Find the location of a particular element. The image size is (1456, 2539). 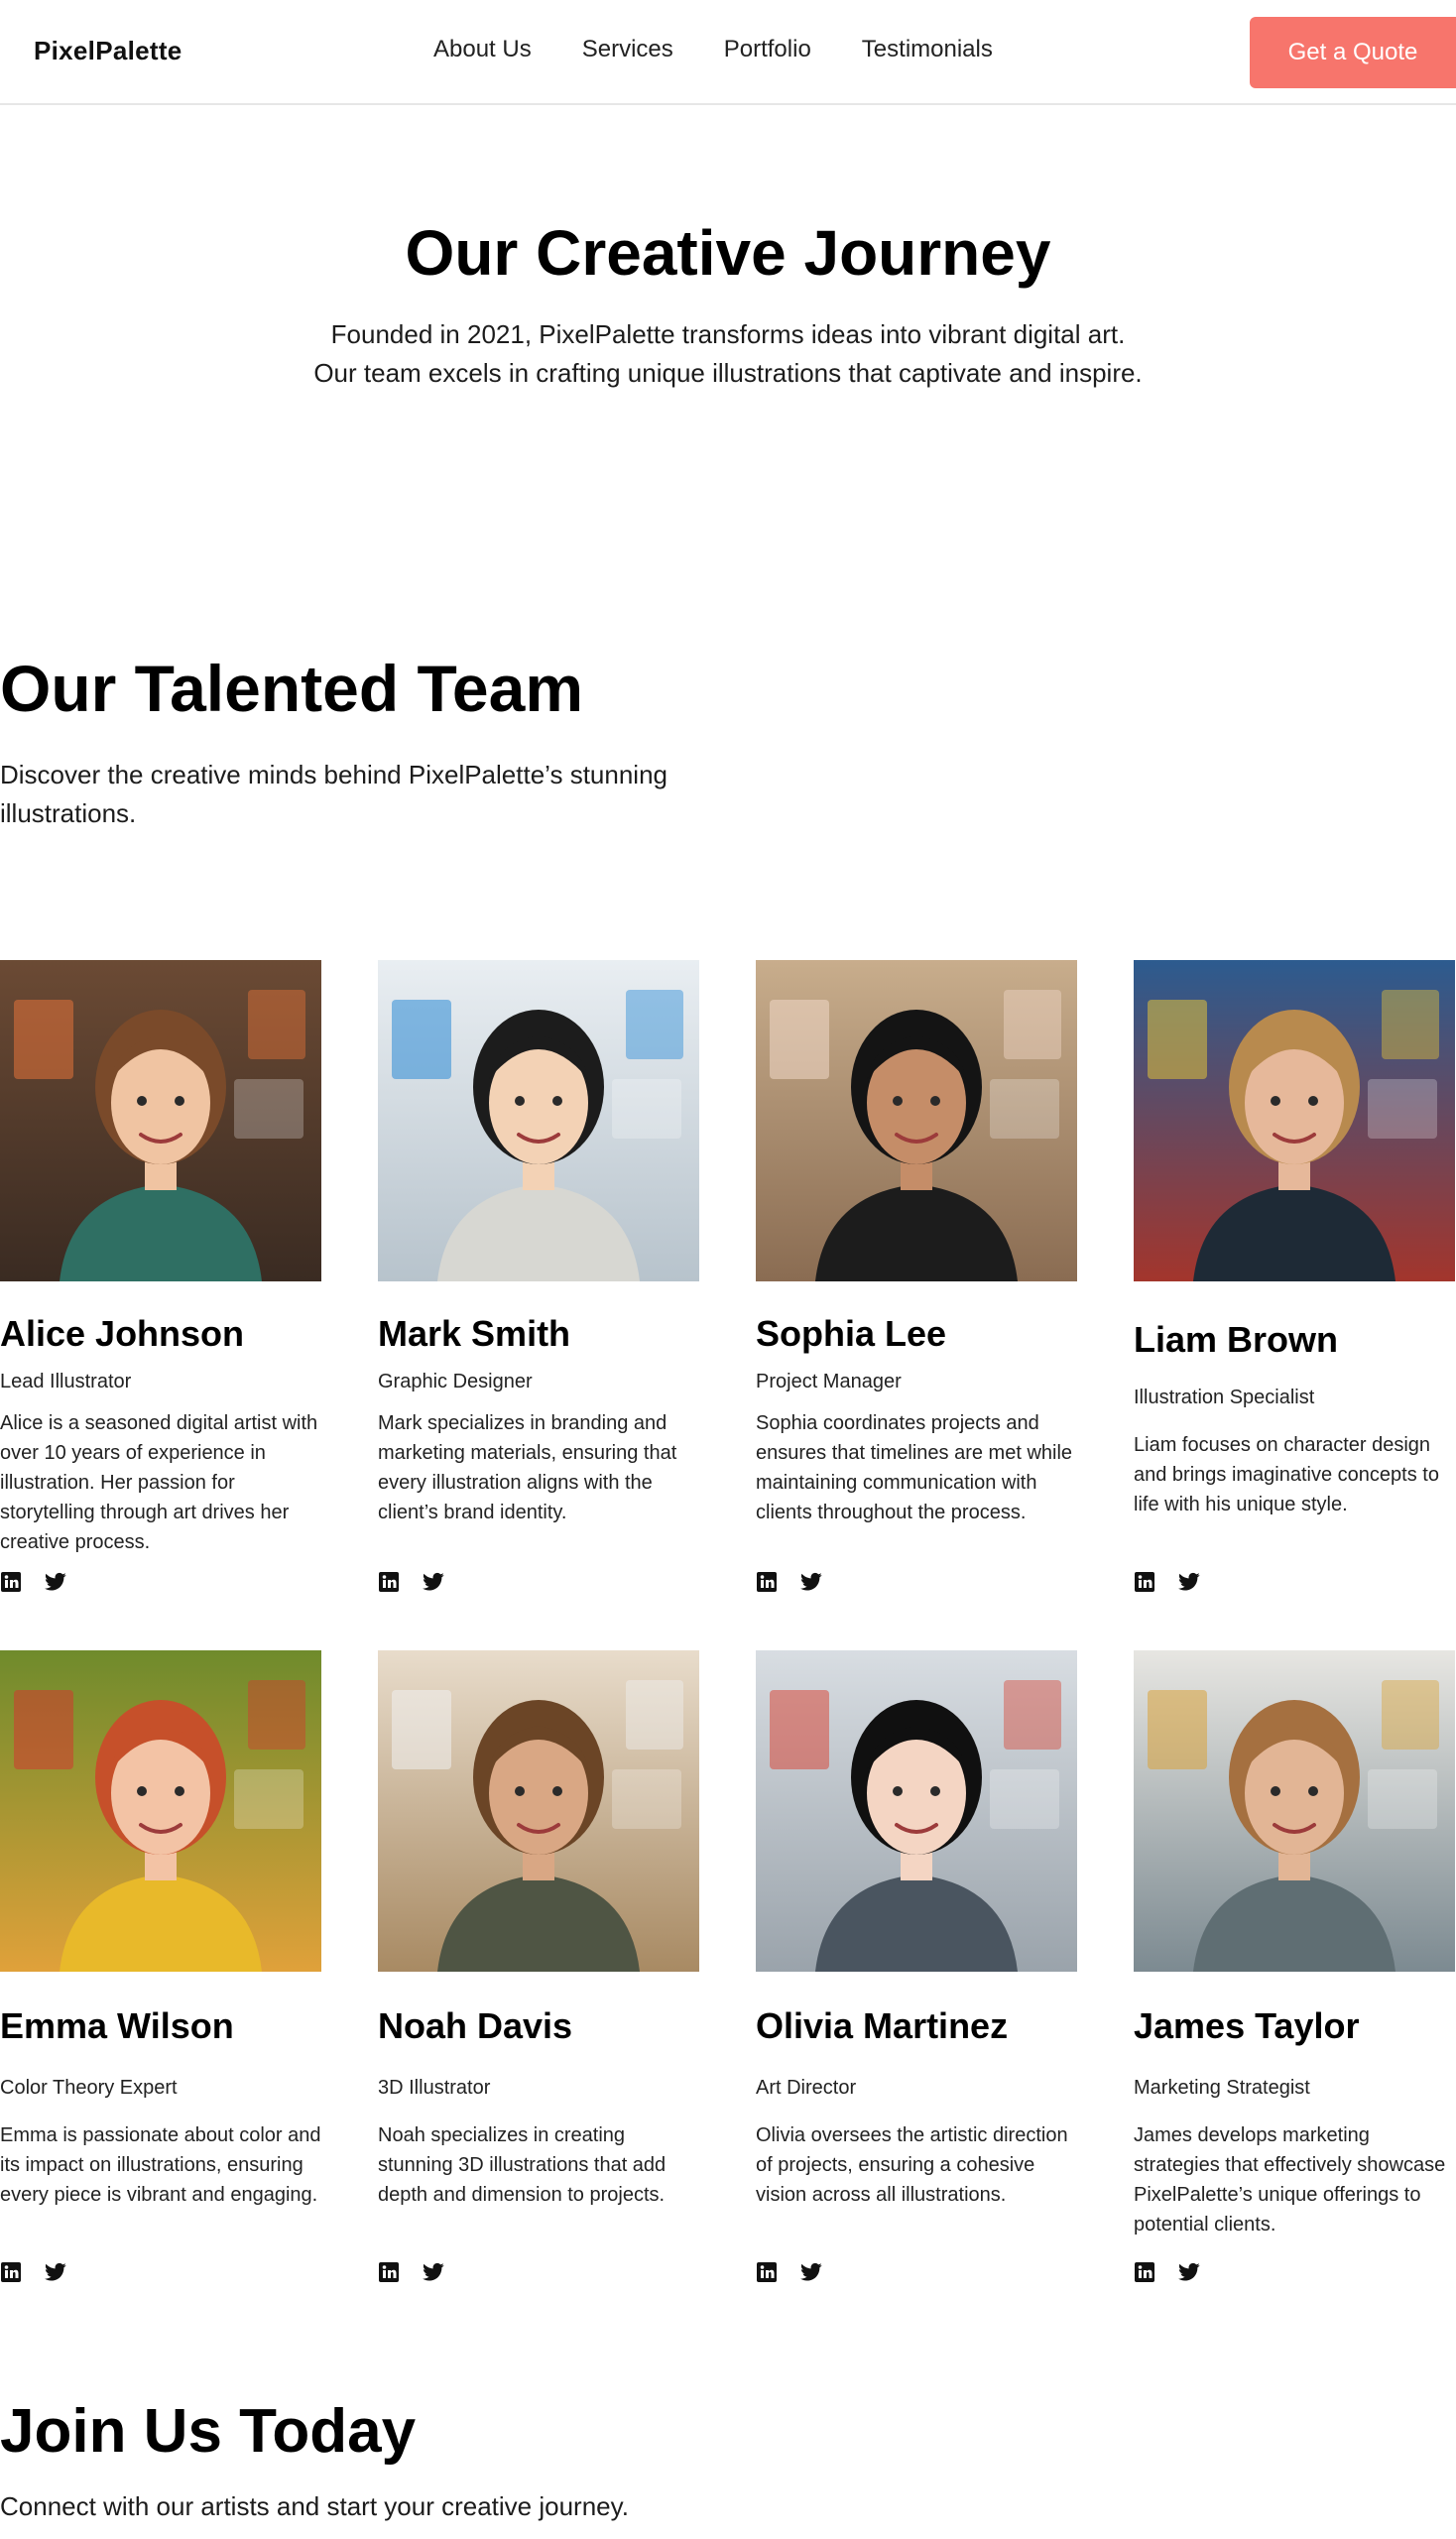

team-member-name: Alice Johnson is located at coordinates (122, 1333).